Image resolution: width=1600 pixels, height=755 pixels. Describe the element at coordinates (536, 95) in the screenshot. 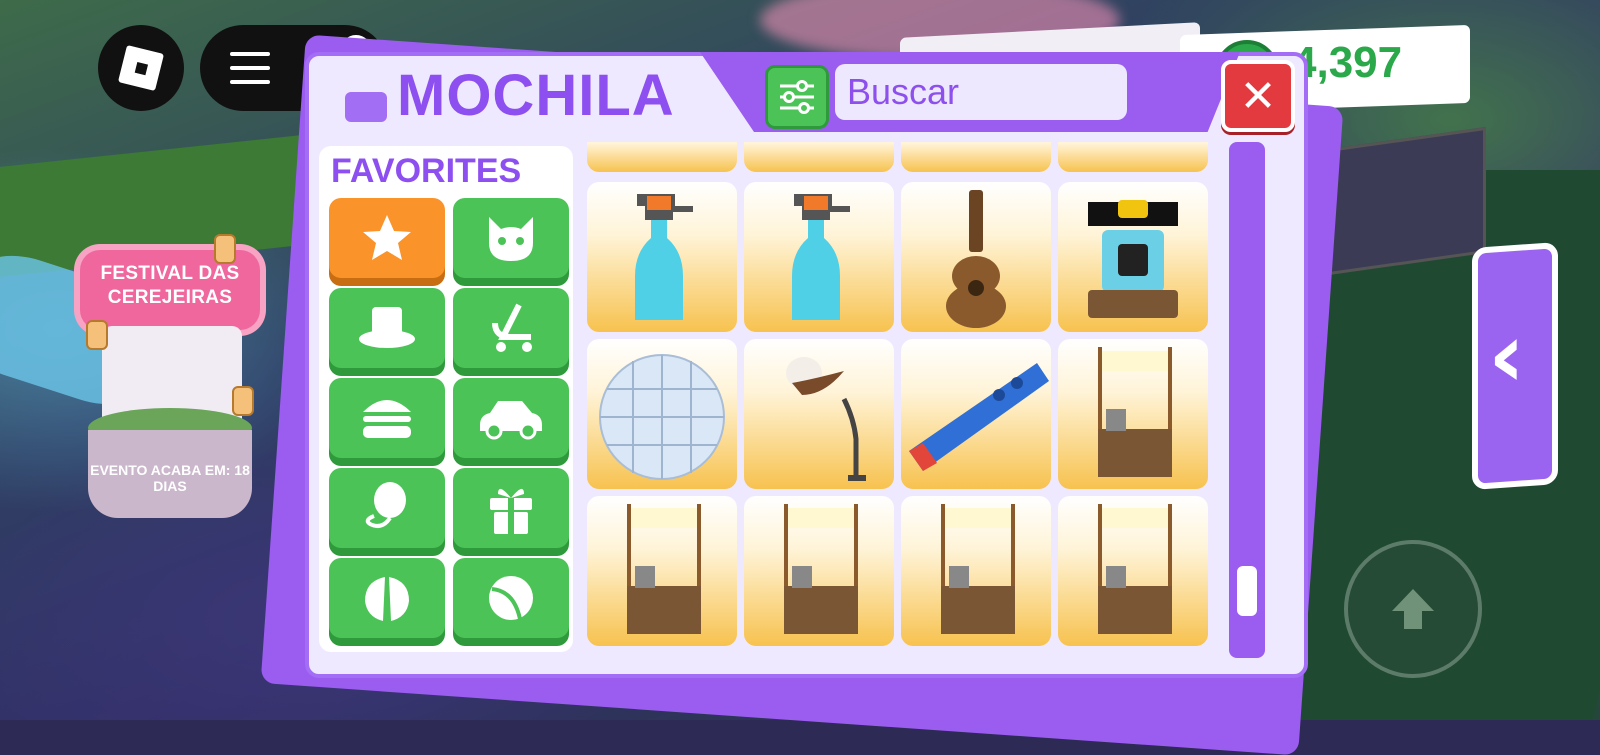

I see `backpack-title: MOCHILA` at that location.